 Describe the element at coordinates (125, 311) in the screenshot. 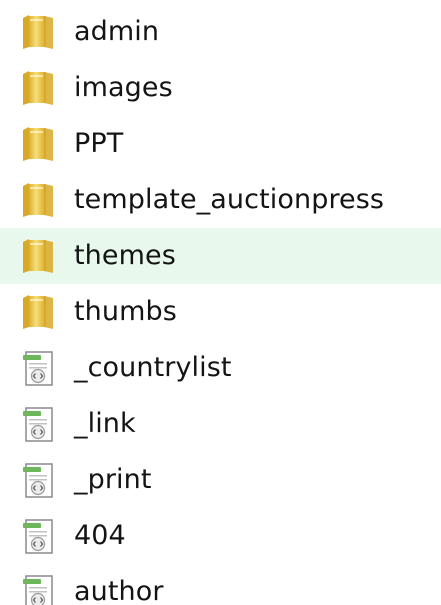

I see `file-name: thumbs` at that location.